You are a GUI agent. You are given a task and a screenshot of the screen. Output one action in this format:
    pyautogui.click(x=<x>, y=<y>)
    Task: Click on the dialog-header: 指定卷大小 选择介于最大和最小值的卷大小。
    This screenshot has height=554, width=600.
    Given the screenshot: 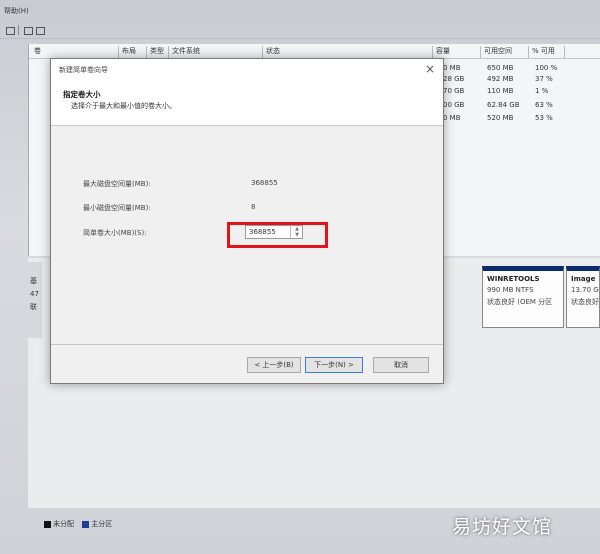 What is the action you would take?
    pyautogui.click(x=247, y=103)
    